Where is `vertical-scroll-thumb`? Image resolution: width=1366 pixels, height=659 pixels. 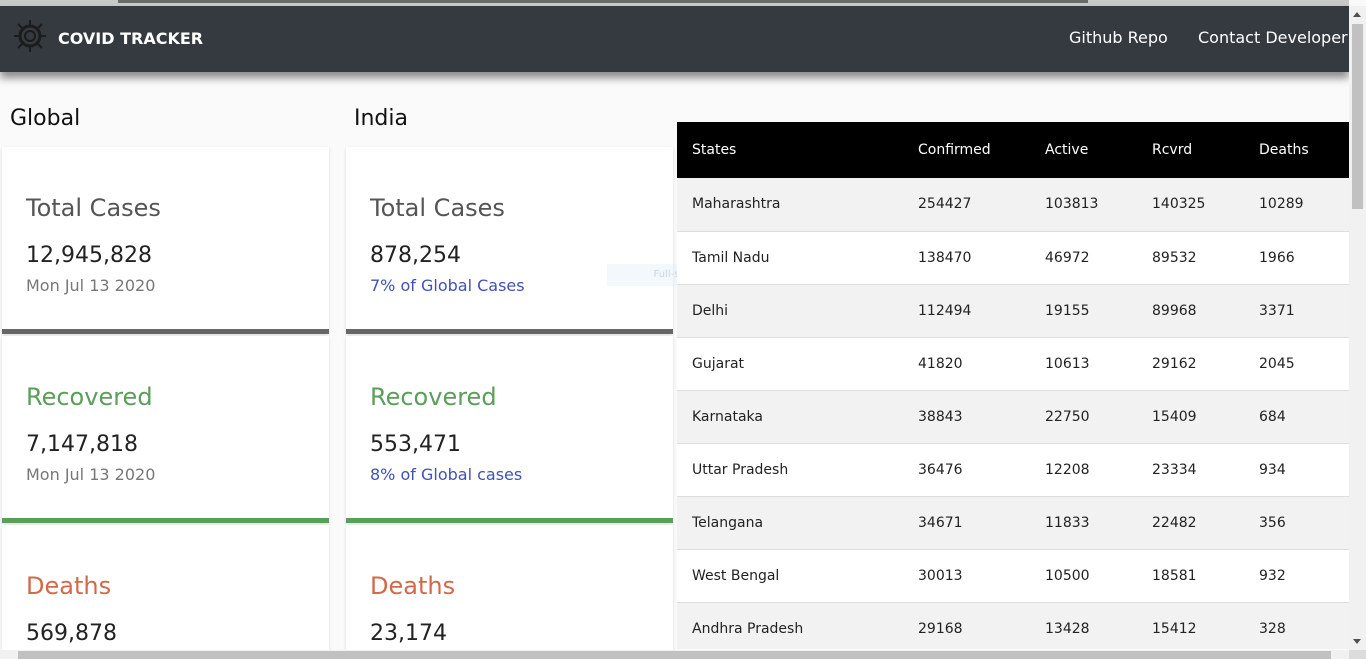
vertical-scroll-thumb is located at coordinates (1357, 116).